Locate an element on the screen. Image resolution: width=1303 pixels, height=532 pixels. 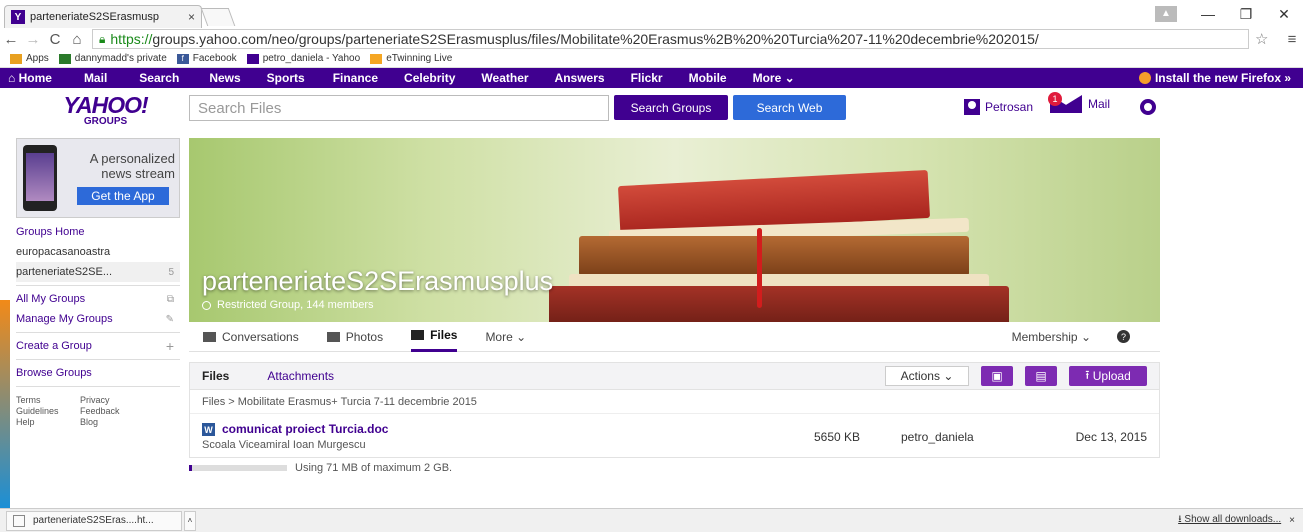
upload-button: ⭱ Upload is located at coordinates (1108, 376).